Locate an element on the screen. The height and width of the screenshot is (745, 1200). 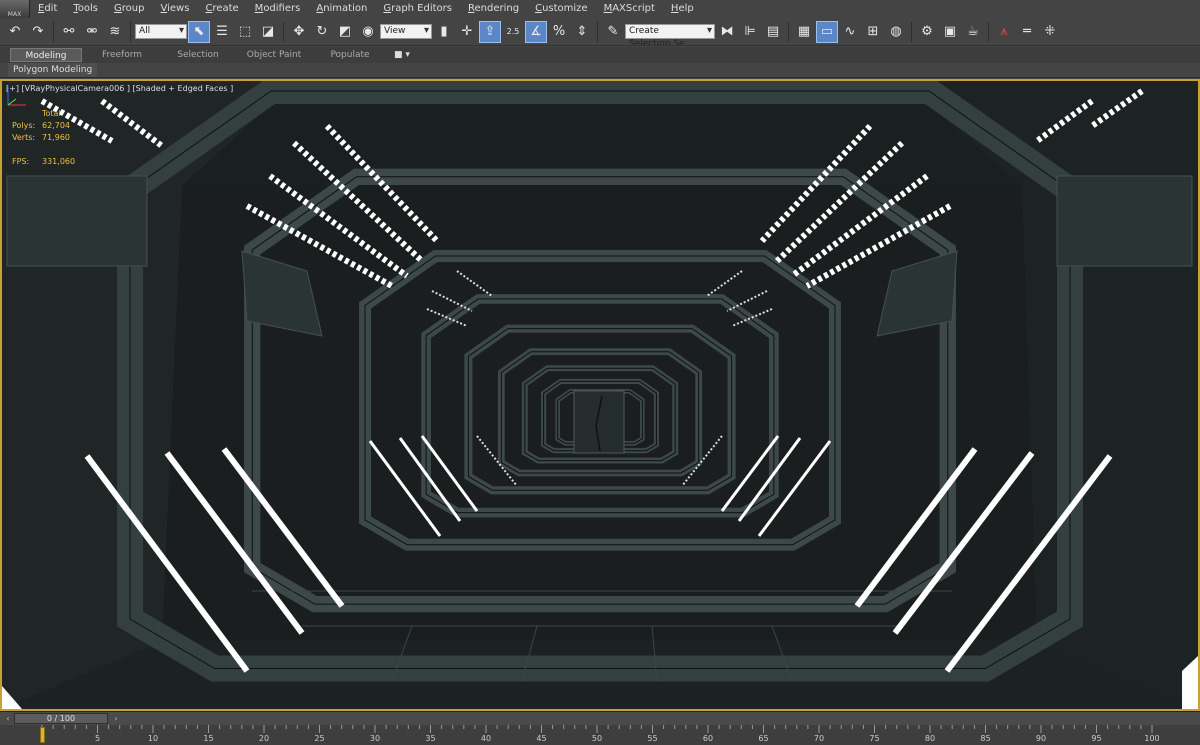
angle-snap-icon: ∡ is located at coordinates (536, 31).